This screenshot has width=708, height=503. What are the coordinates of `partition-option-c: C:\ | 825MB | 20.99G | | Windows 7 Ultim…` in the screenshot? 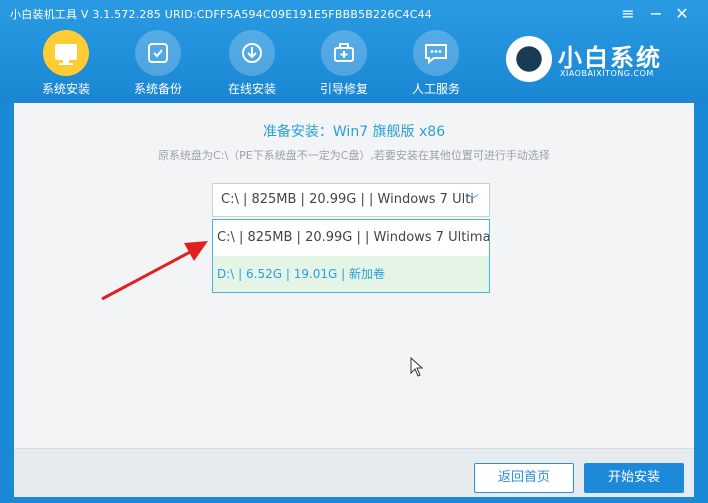 It's located at (351, 238).